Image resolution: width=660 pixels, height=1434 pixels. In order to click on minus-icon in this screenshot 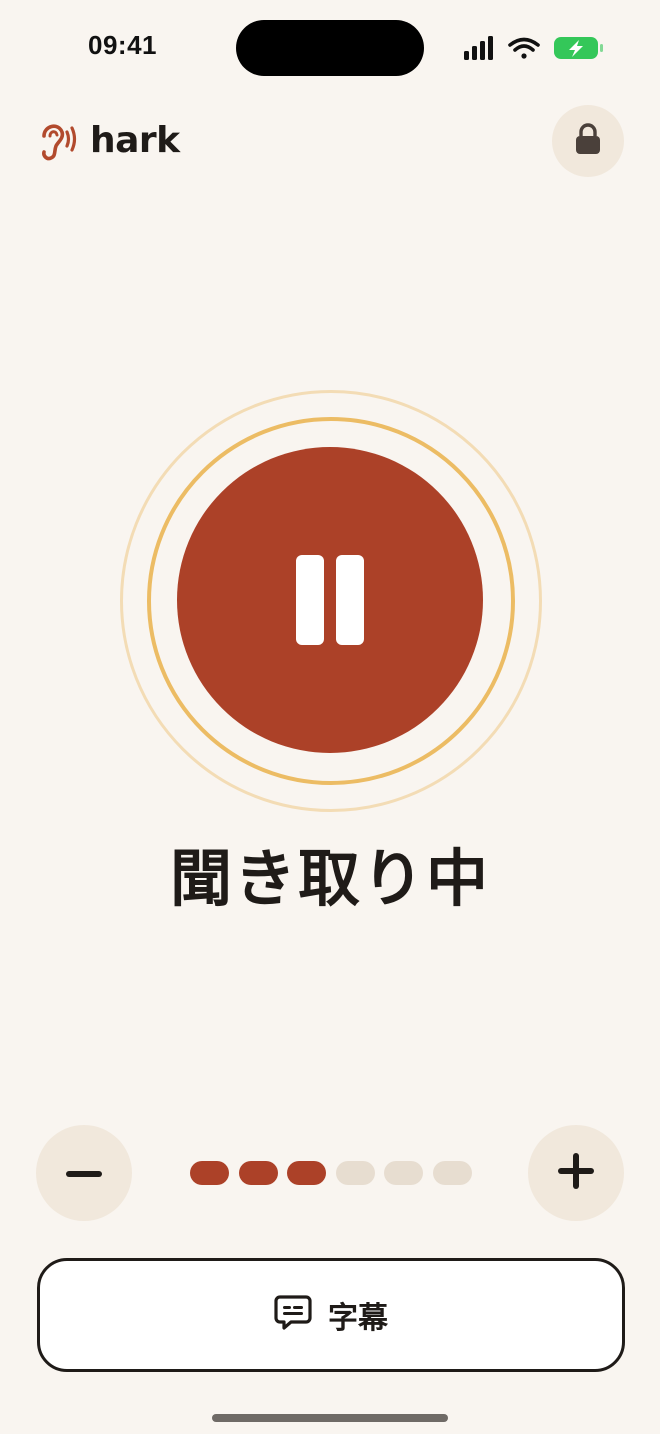, I will do `click(84, 1173)`.